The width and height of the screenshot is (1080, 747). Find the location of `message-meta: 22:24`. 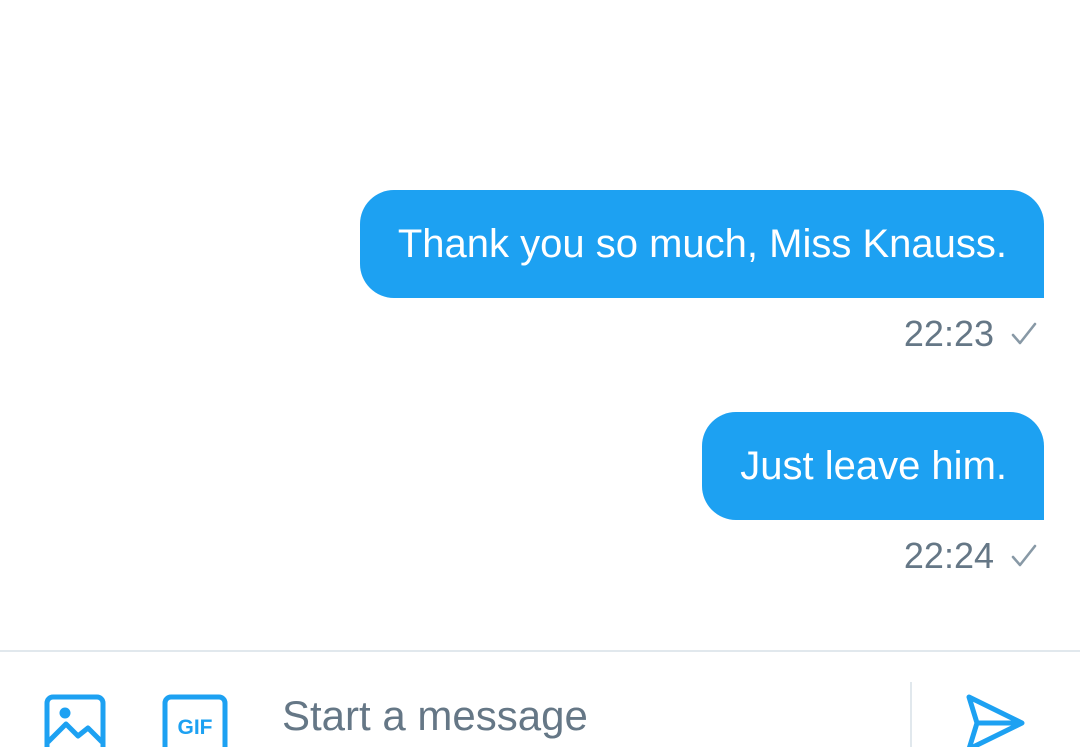

message-meta: 22:24 is located at coordinates (971, 556).